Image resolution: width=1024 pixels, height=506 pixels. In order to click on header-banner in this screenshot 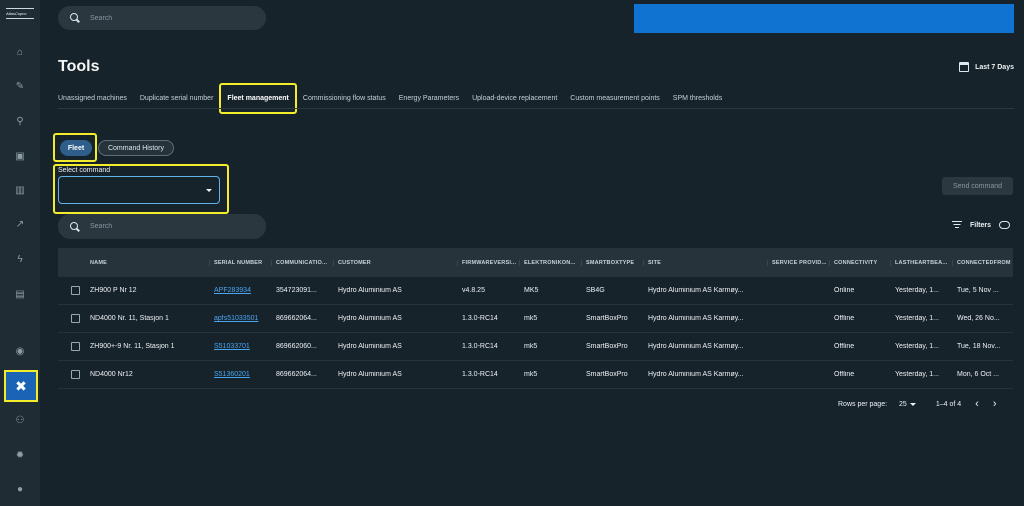, I will do `click(824, 18)`.